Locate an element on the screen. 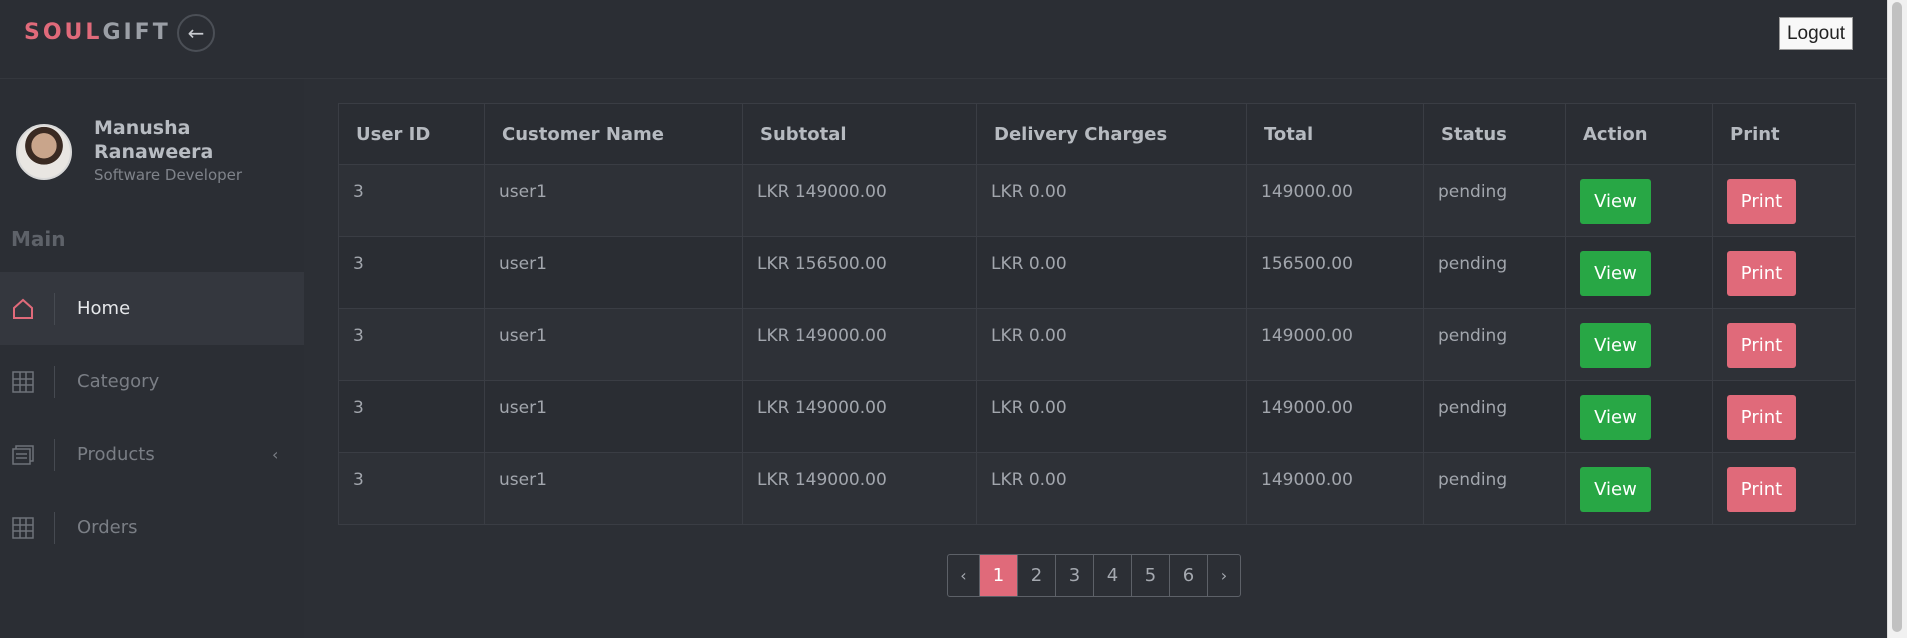  column-header-delivery-charges: Delivery Charges is located at coordinates (1111, 134).